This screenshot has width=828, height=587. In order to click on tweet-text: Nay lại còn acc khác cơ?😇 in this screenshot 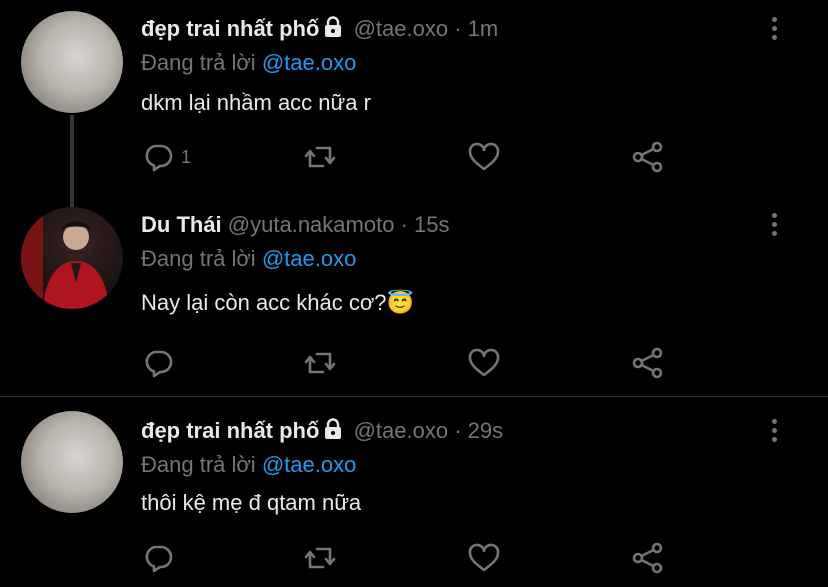, I will do `click(277, 302)`.